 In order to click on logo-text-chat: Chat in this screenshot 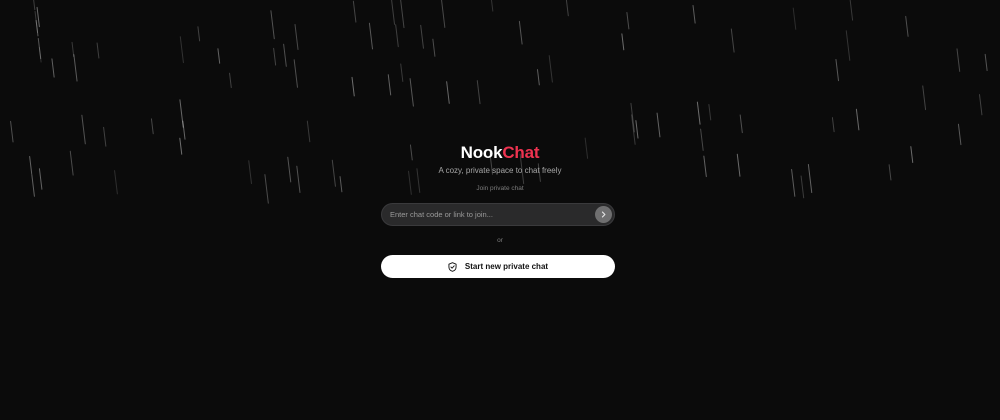, I will do `click(521, 152)`.